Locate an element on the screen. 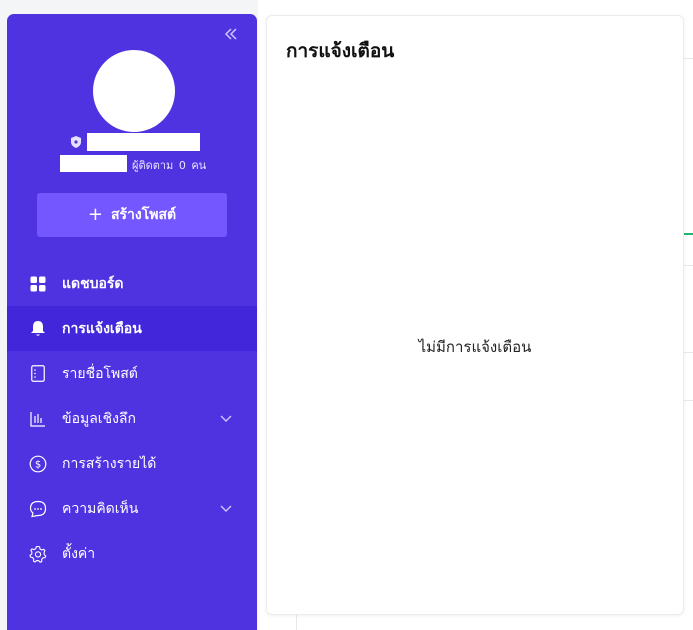 The width and height of the screenshot is (693, 630). page-title: การแจ้งเตือน is located at coordinates (340, 51).